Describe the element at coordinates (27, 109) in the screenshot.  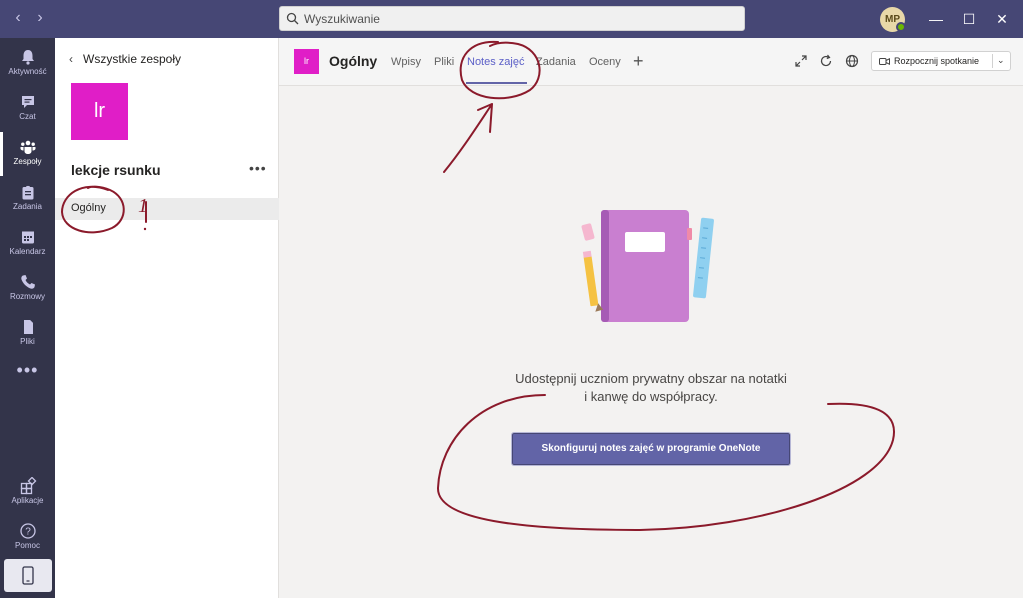
I see `rail-item-chat: Czat` at that location.